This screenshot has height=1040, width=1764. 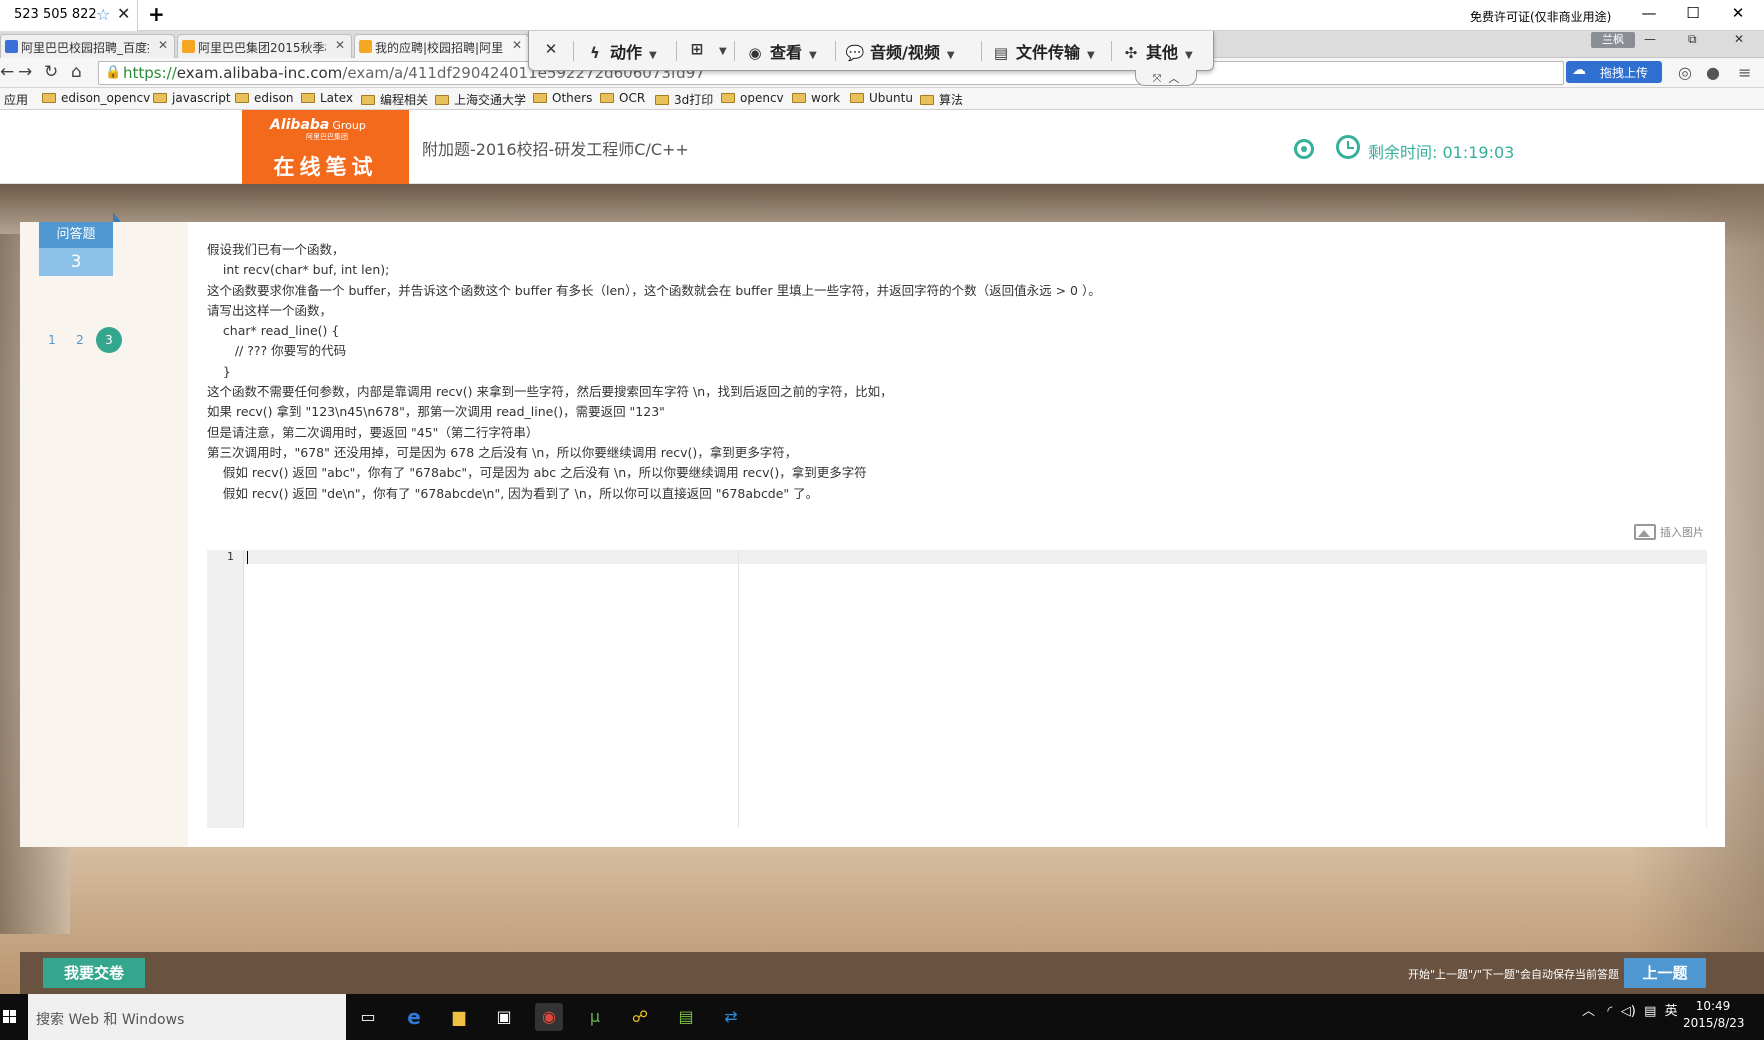 I want to click on bookmark-folder: opencv, so click(x=752, y=98).